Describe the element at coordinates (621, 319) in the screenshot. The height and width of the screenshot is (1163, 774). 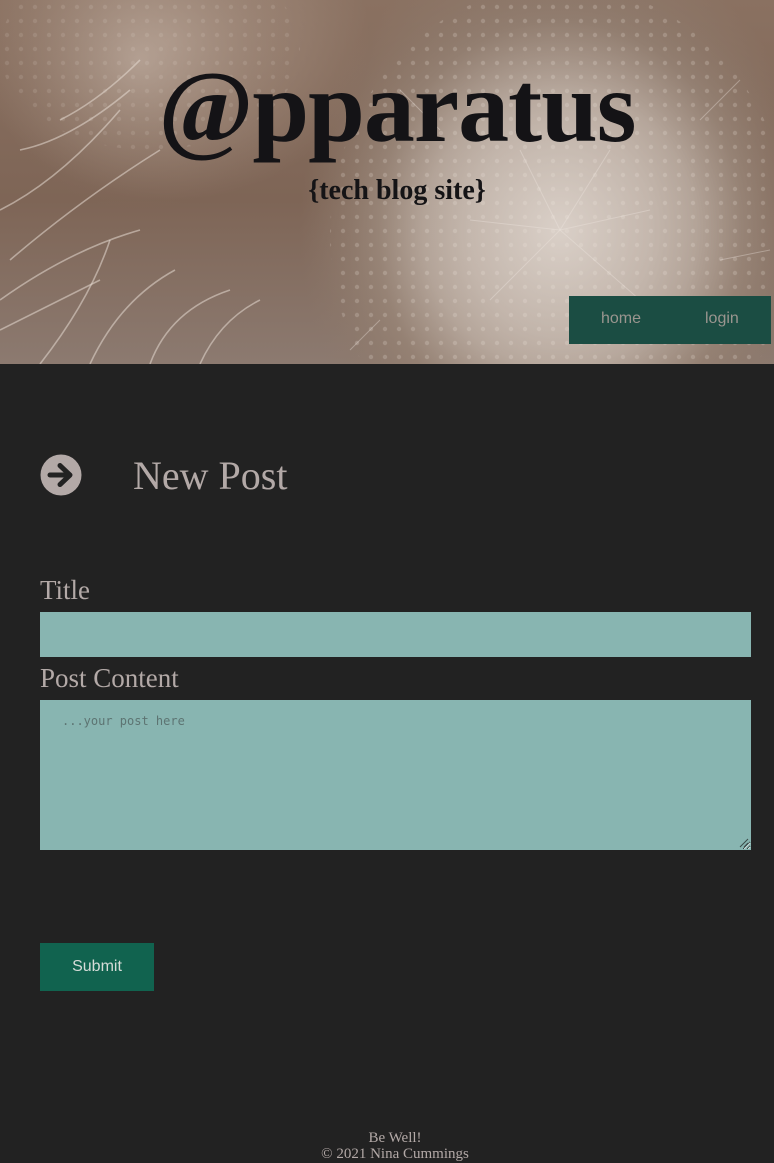
I see `nav-home-link: home` at that location.